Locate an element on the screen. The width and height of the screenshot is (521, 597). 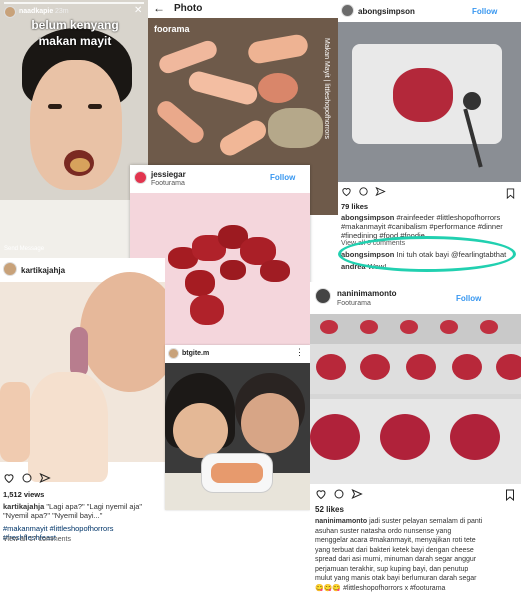
close-icon: ✕ is located at coordinates (138, 11).